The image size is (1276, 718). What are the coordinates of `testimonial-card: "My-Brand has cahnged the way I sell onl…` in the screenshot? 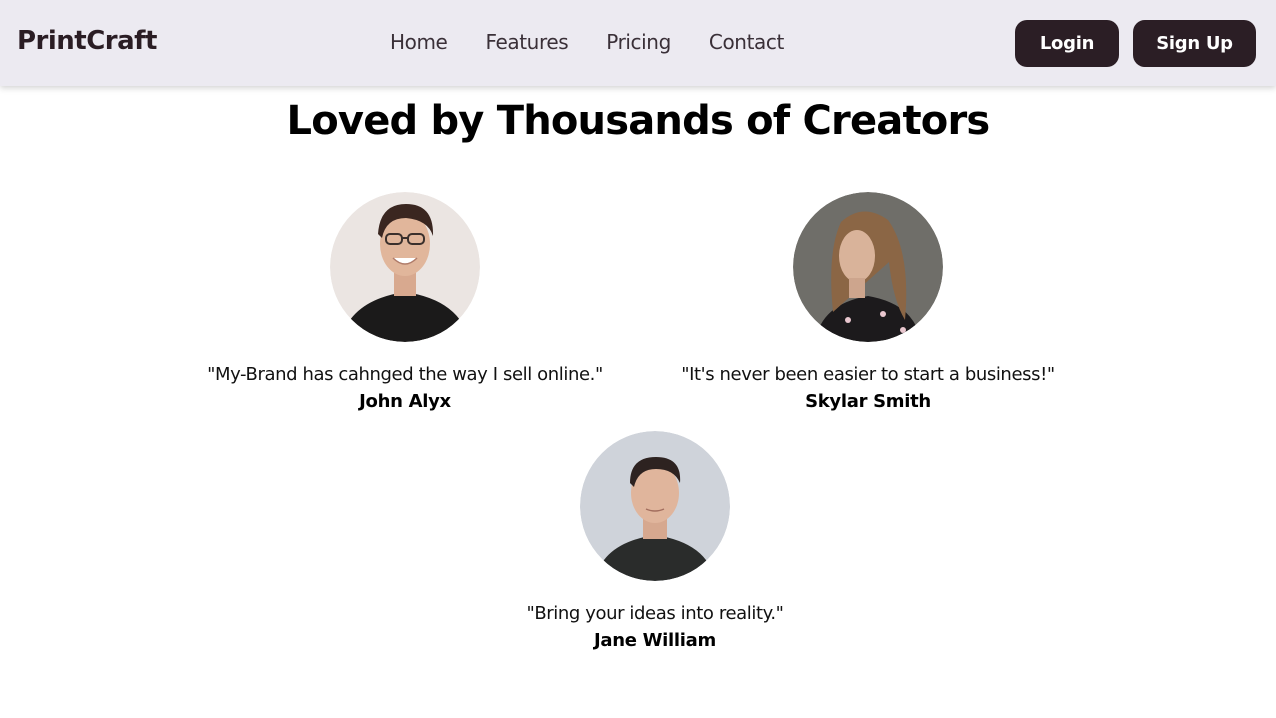 It's located at (405, 302).